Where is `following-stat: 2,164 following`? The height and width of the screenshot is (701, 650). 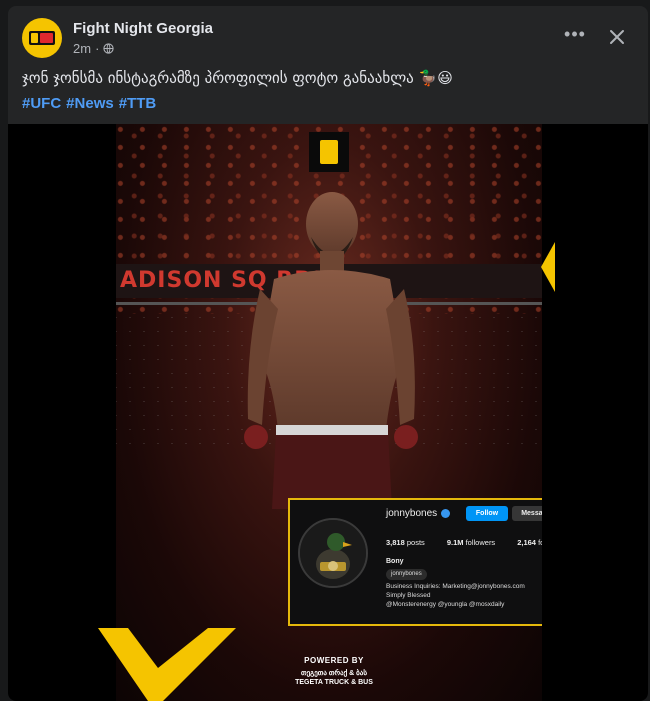 following-stat: 2,164 following is located at coordinates (529, 542).